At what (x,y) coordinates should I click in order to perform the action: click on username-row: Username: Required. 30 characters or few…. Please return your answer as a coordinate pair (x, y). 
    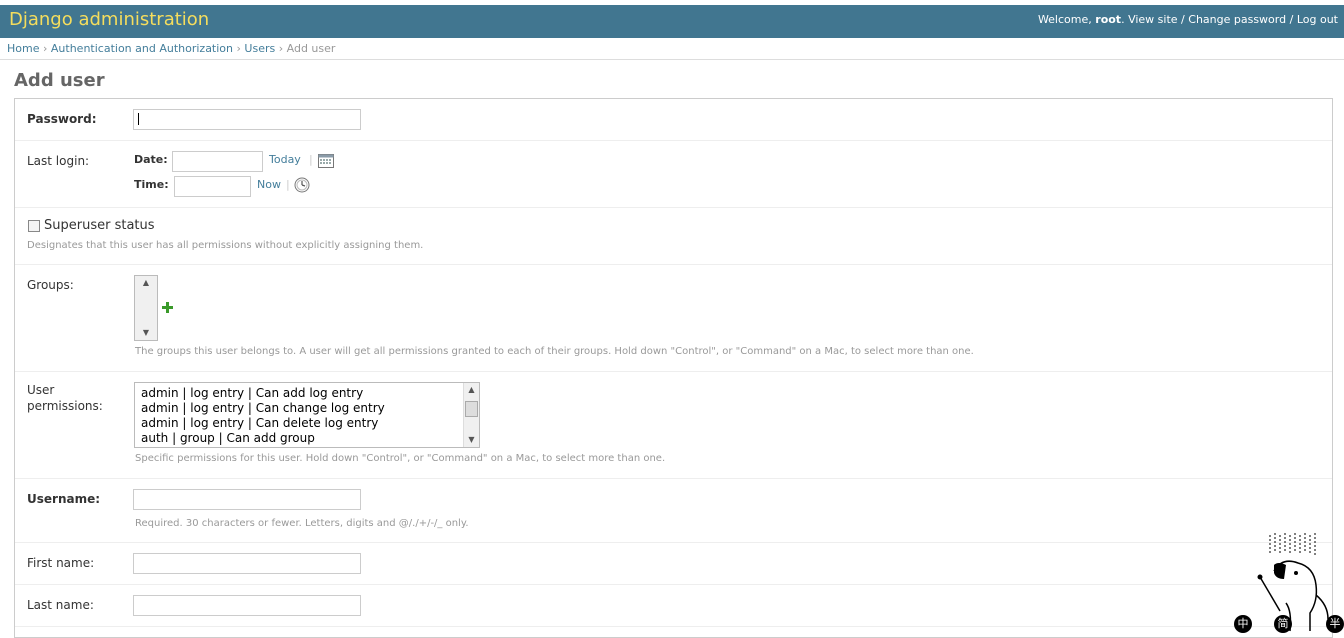
    Looking at the image, I should click on (673, 511).